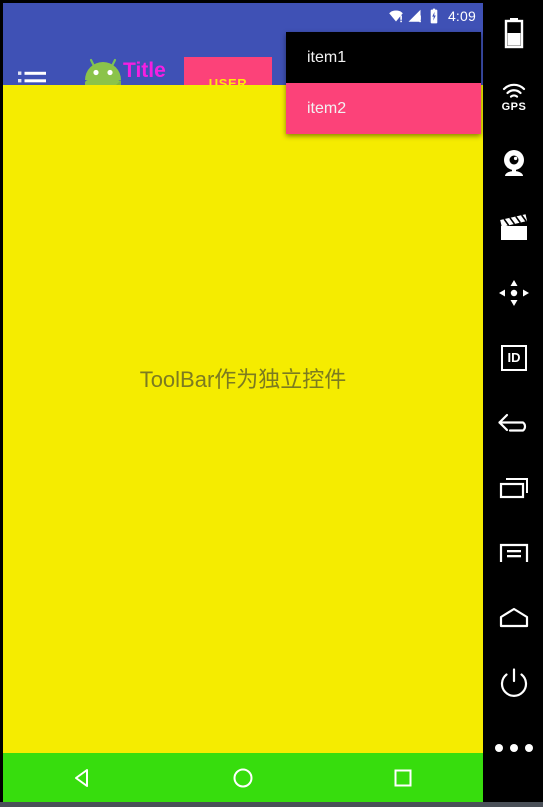  I want to click on sidebar-back-button, so click(514, 422).